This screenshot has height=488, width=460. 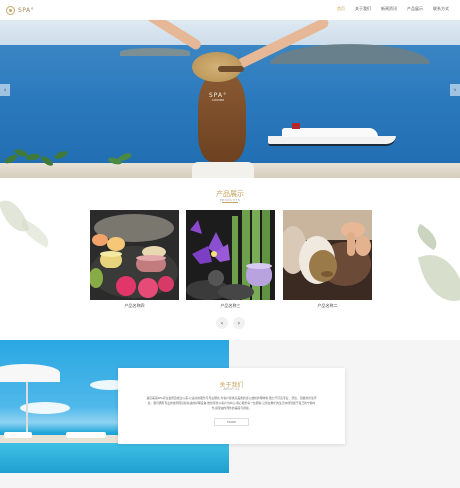 I want to click on nav-item-products: 产品展示, so click(x=415, y=9).